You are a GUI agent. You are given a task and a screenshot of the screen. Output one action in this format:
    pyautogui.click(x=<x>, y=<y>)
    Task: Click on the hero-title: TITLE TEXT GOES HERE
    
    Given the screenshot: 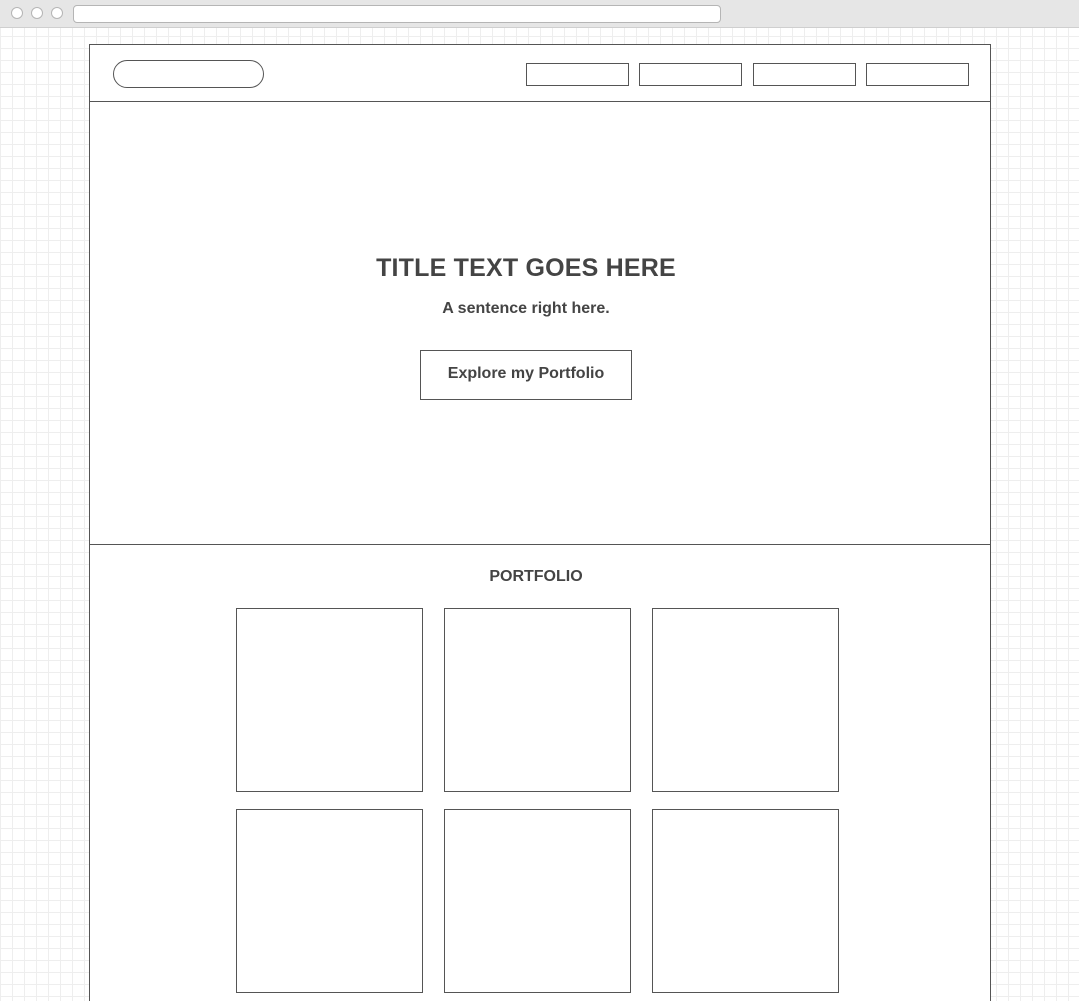 What is the action you would take?
    pyautogui.click(x=526, y=268)
    